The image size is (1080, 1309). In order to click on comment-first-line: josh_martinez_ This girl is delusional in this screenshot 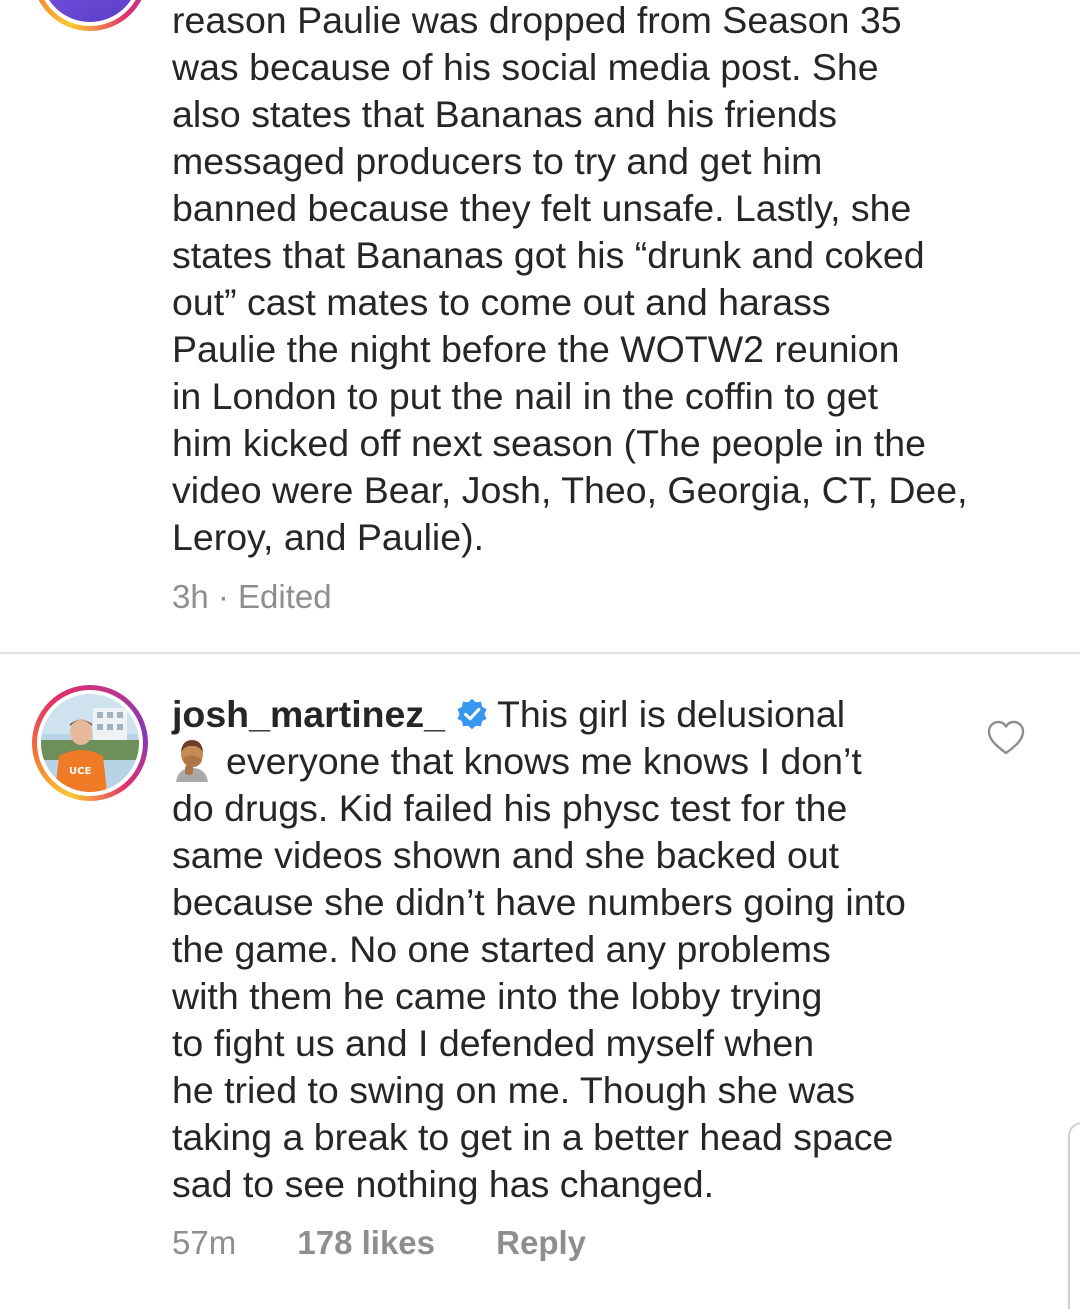, I will do `click(592, 714)`.